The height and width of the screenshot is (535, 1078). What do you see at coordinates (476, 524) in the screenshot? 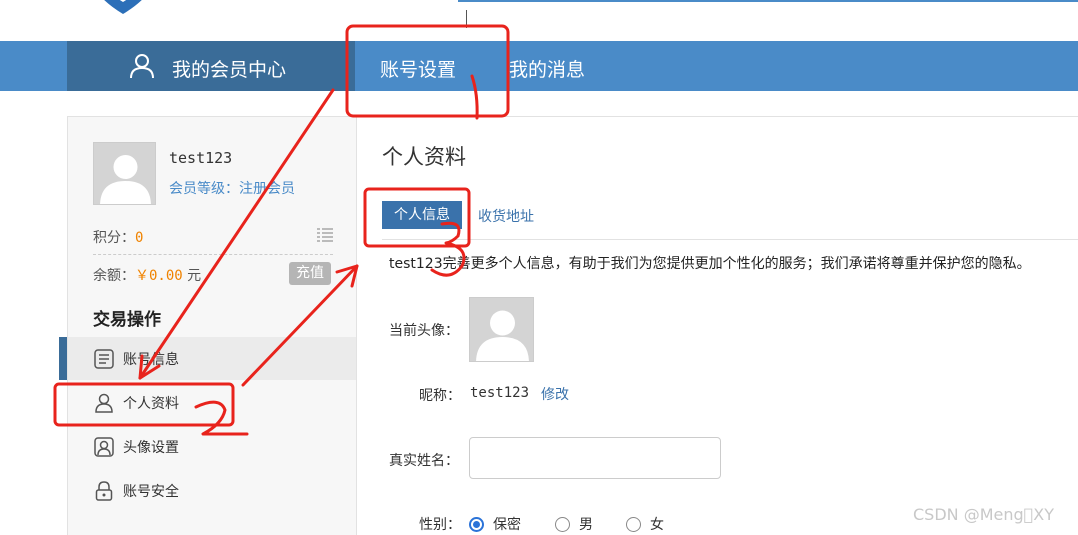
I see `radio-checked-icon` at bounding box center [476, 524].